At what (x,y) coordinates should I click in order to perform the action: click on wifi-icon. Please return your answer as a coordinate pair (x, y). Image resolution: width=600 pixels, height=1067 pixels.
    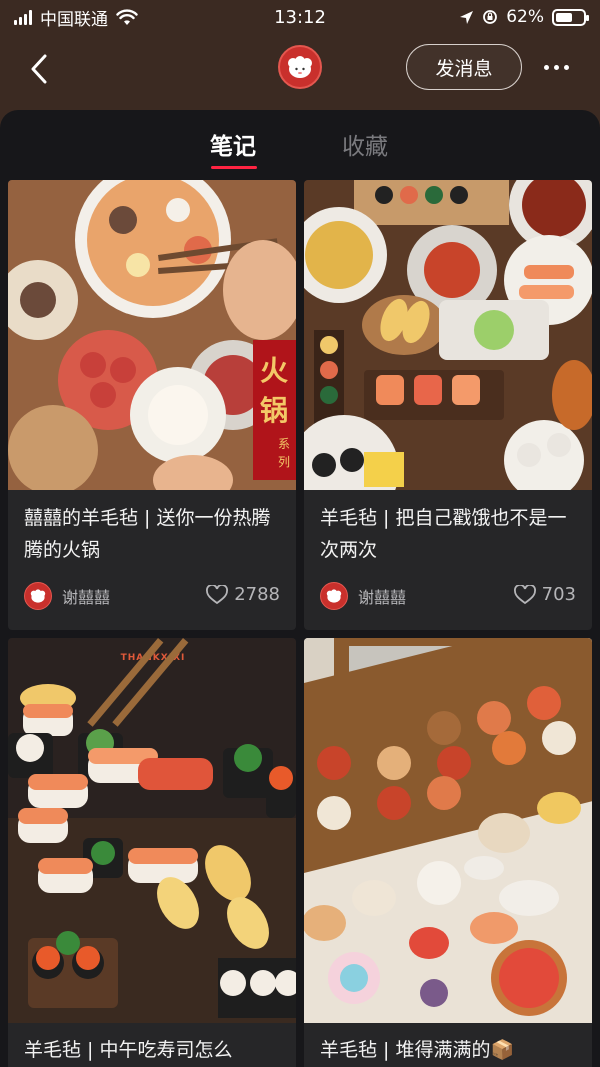
    Looking at the image, I should click on (127, 16).